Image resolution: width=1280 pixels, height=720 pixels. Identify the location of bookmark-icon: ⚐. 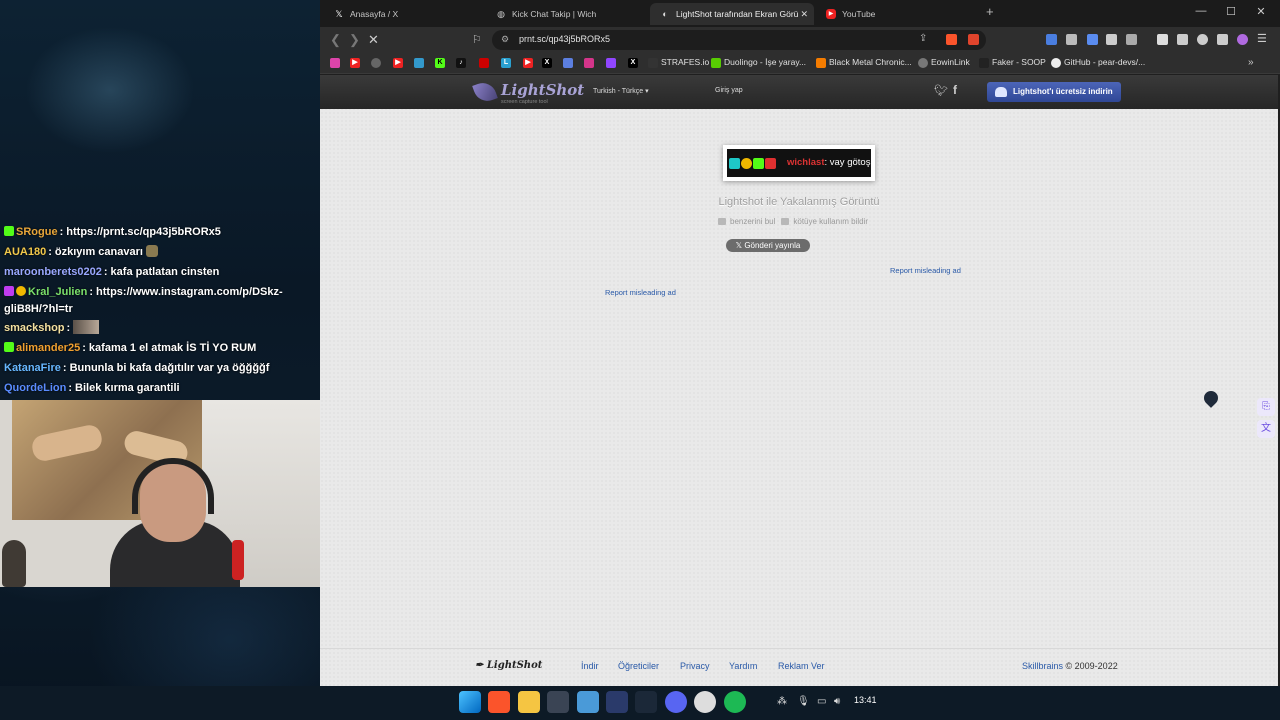
(477, 39).